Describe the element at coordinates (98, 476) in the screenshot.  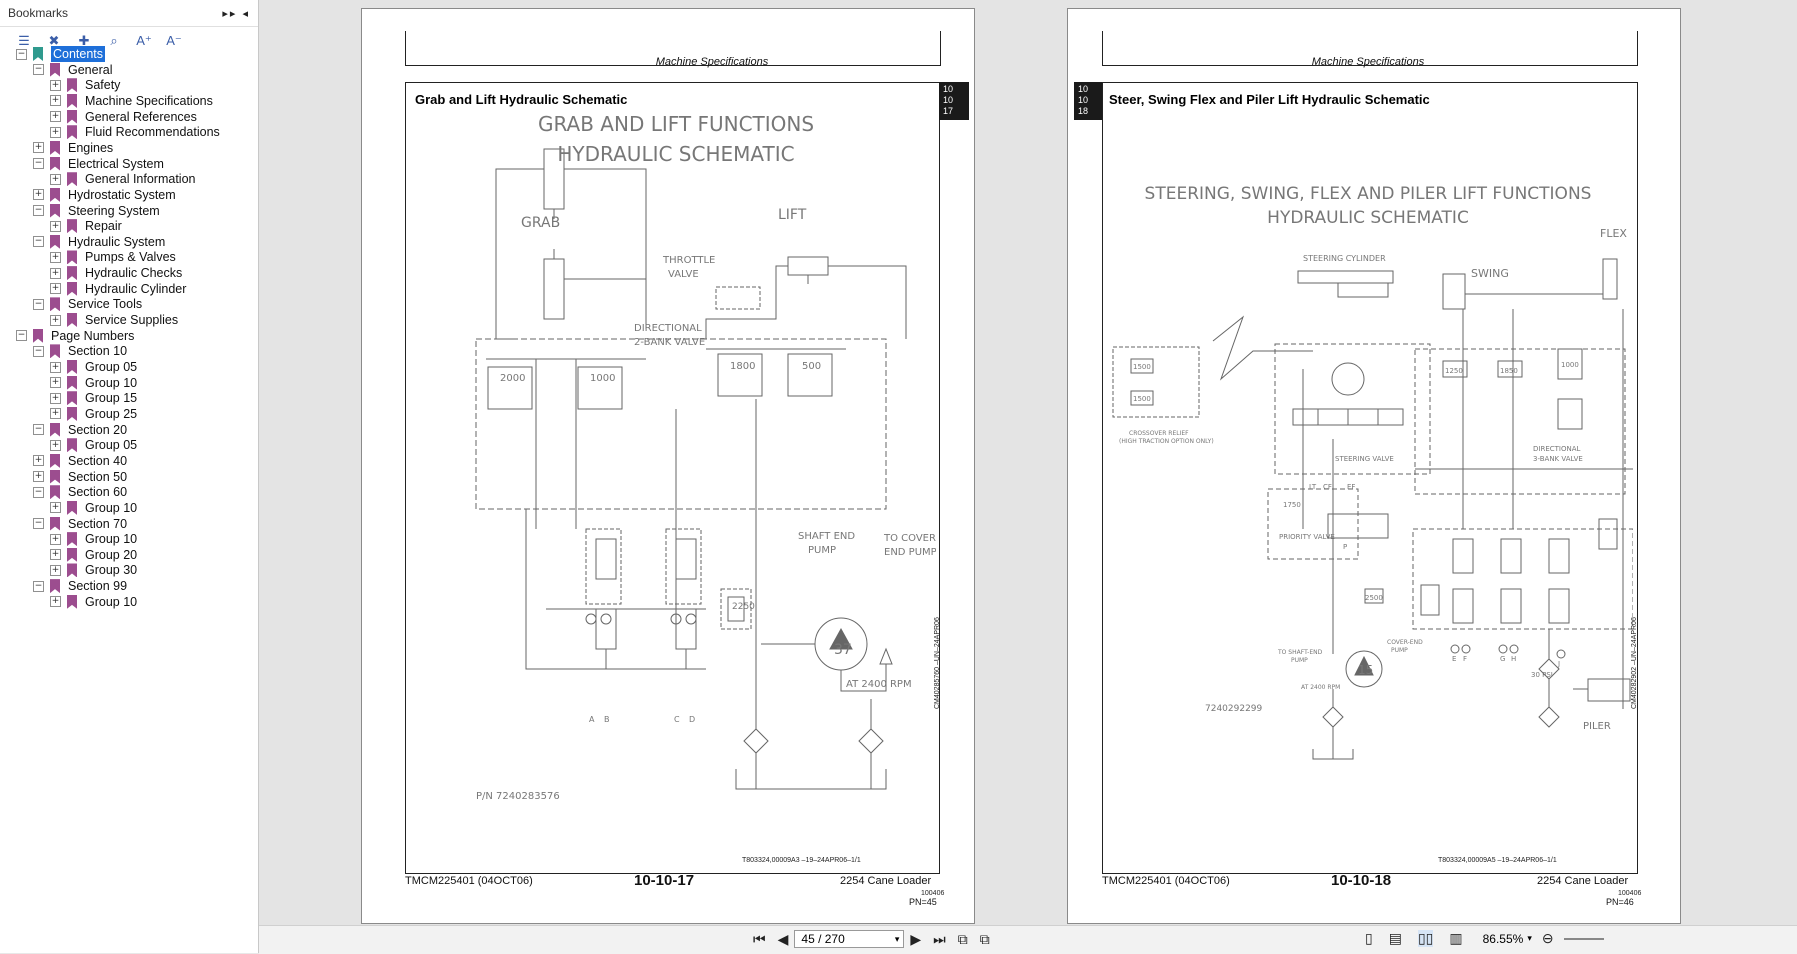
I see `bookmark-label: Section 50` at that location.